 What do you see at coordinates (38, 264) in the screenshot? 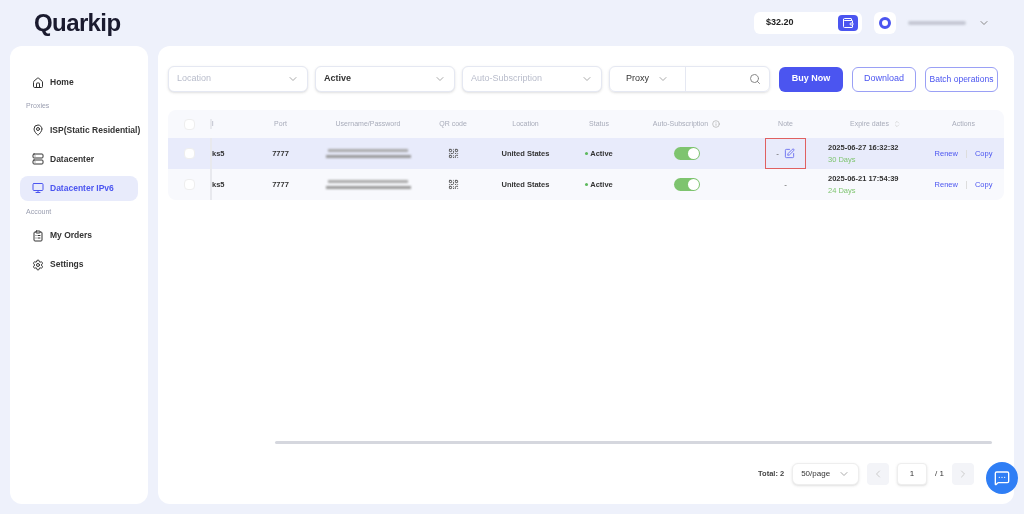
I see `settings-icon` at bounding box center [38, 264].